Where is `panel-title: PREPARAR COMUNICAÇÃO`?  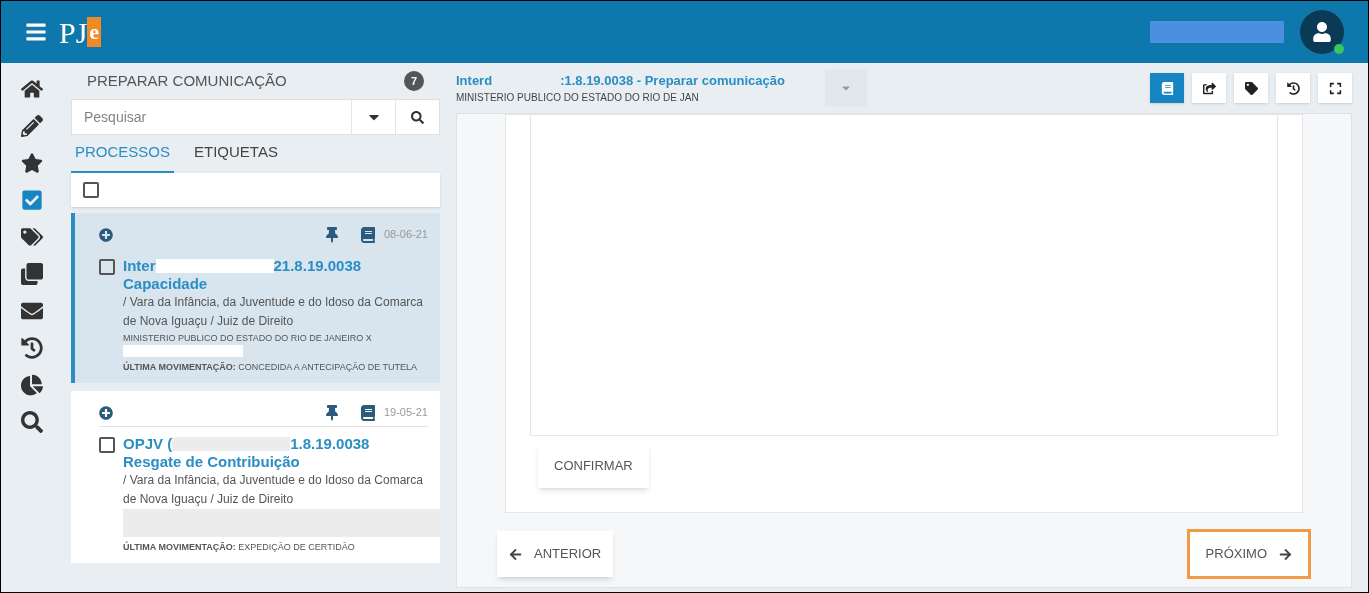
panel-title: PREPARAR COMUNICAÇÃO is located at coordinates (187, 80).